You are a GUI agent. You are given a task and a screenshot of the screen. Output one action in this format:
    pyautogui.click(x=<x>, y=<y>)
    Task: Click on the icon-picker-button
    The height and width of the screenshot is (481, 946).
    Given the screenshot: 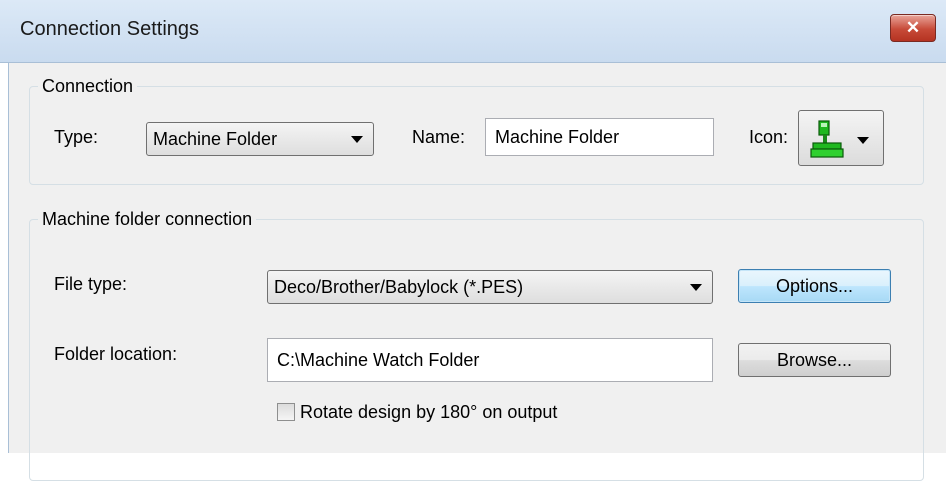 What is the action you would take?
    pyautogui.click(x=841, y=138)
    